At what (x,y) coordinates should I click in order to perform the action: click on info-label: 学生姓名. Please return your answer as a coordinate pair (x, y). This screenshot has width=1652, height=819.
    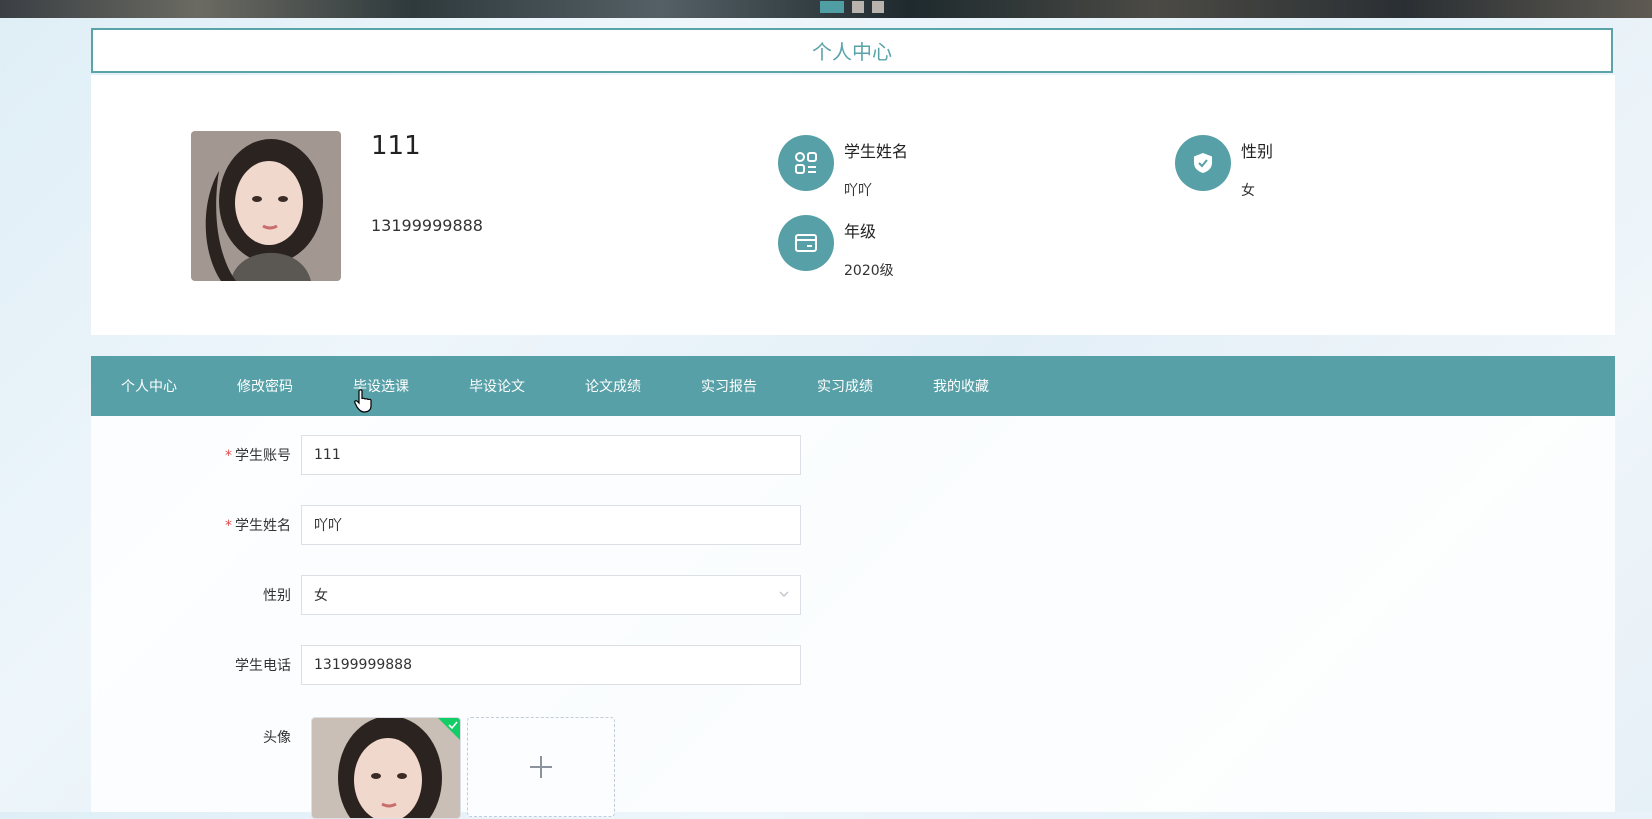
    Looking at the image, I should click on (876, 151).